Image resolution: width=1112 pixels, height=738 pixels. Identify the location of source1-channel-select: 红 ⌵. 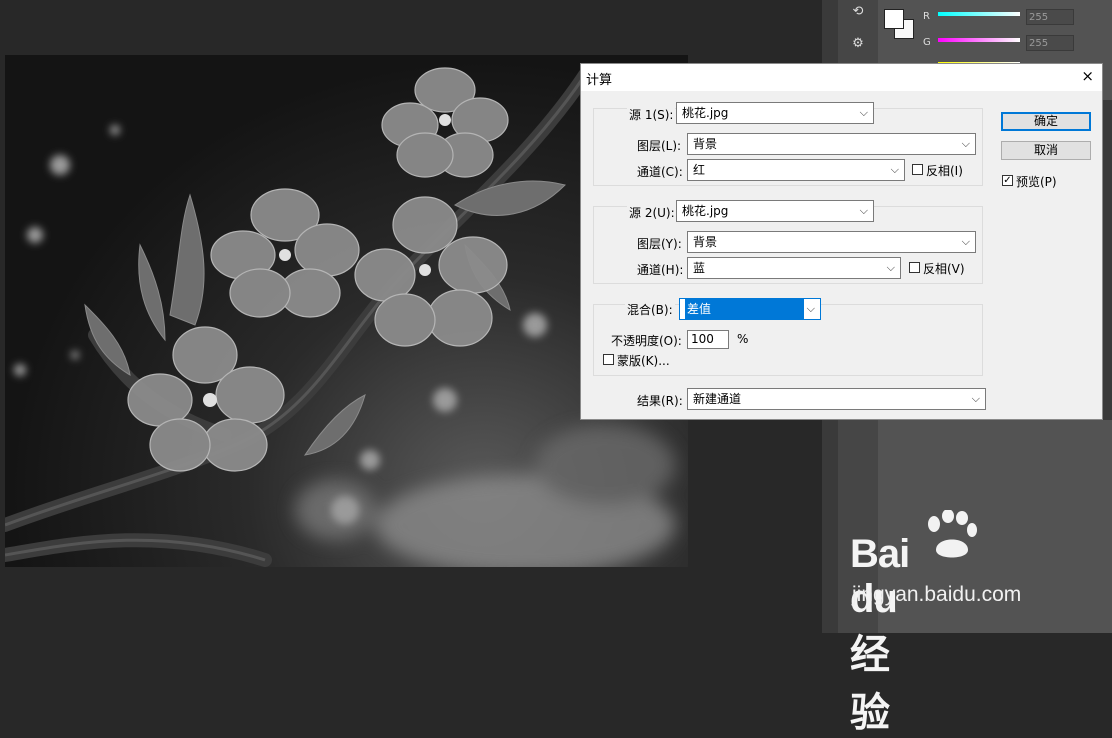
(796, 170).